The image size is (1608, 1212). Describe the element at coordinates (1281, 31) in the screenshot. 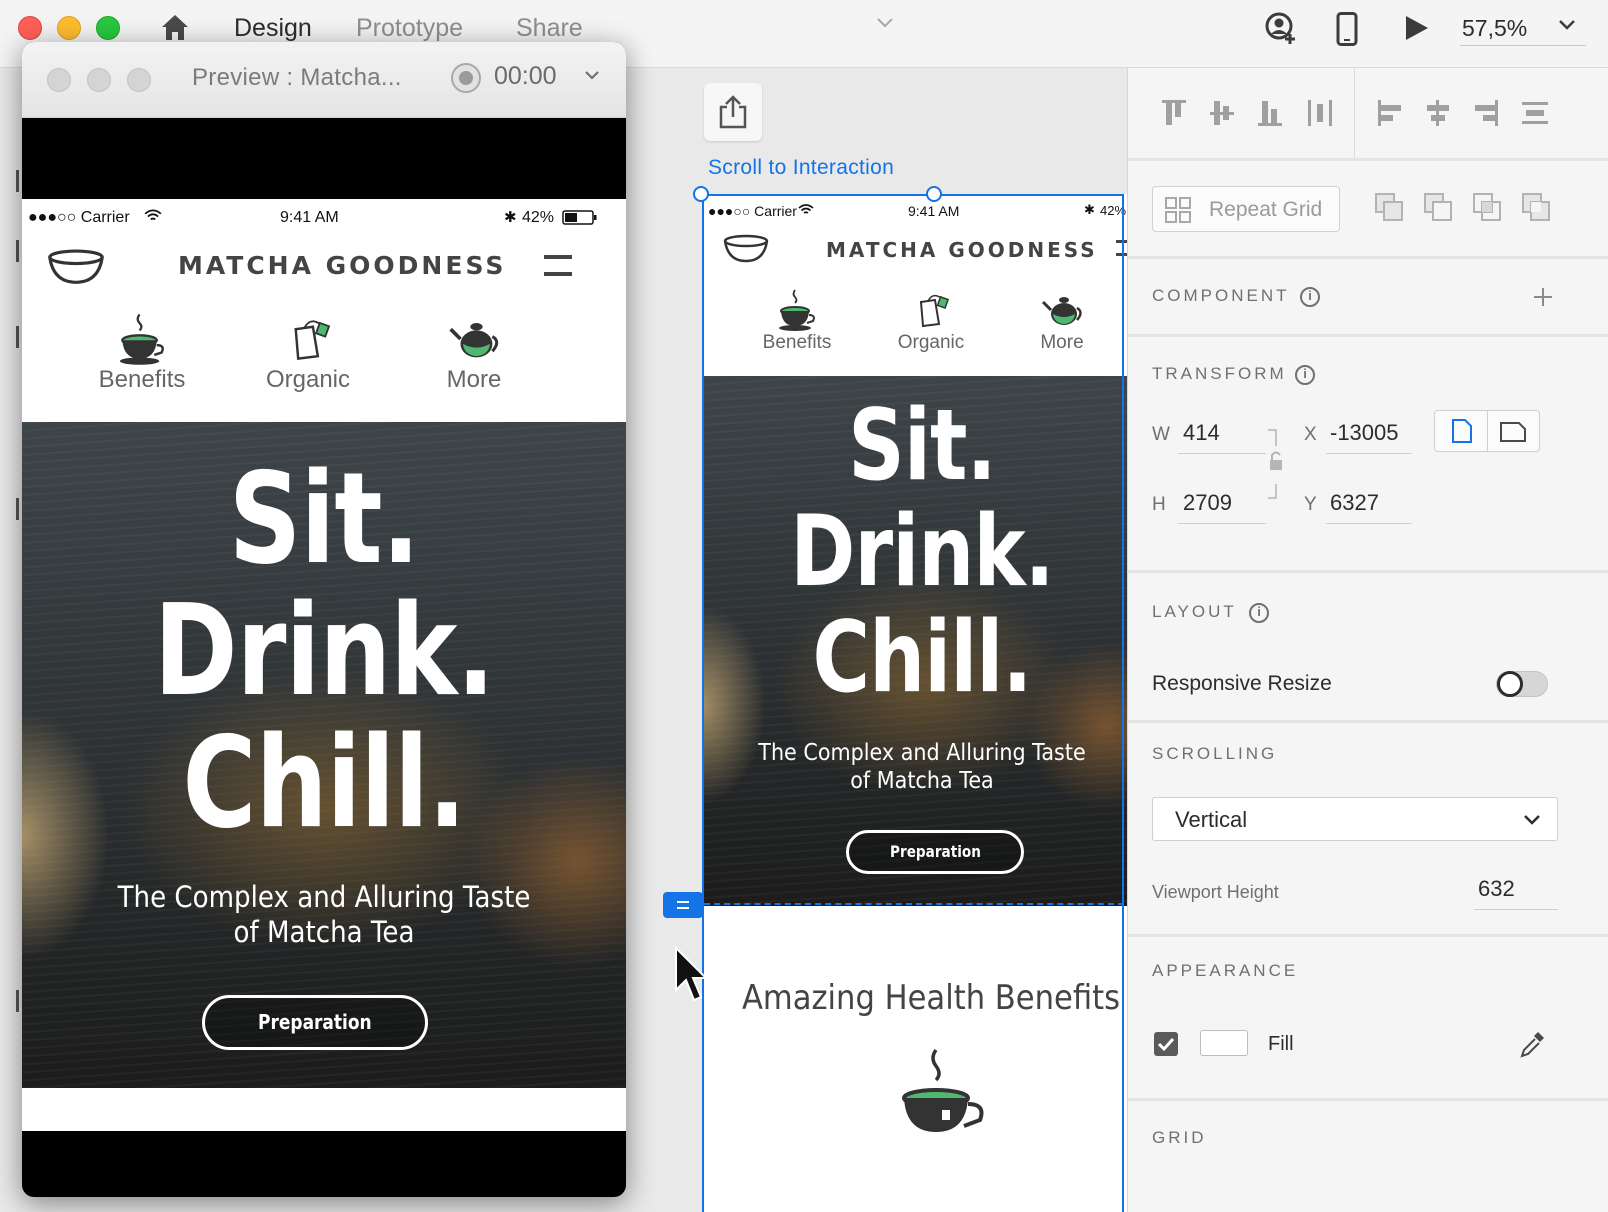

I see `share-user-icon` at that location.